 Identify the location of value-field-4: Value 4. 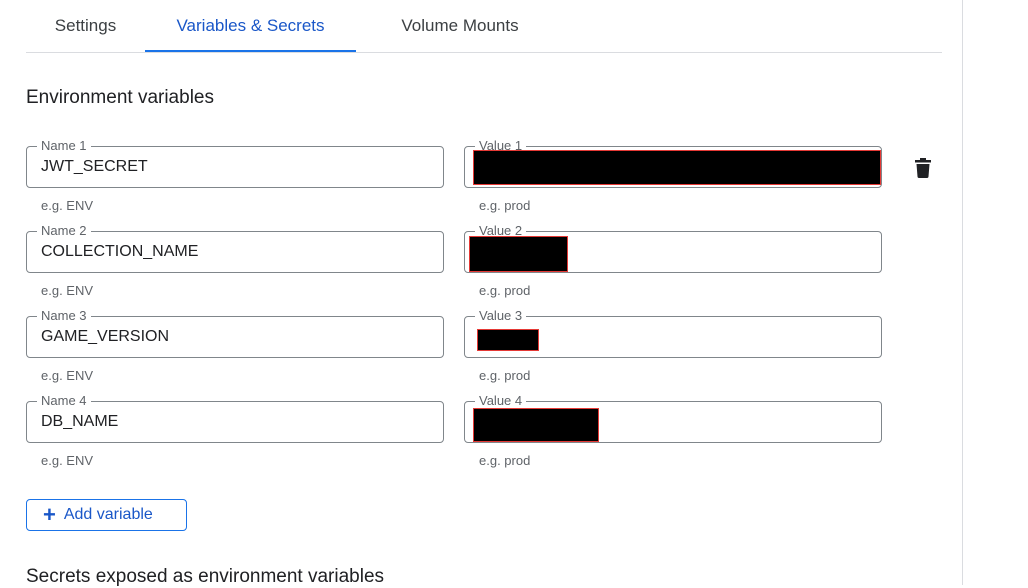
(673, 418).